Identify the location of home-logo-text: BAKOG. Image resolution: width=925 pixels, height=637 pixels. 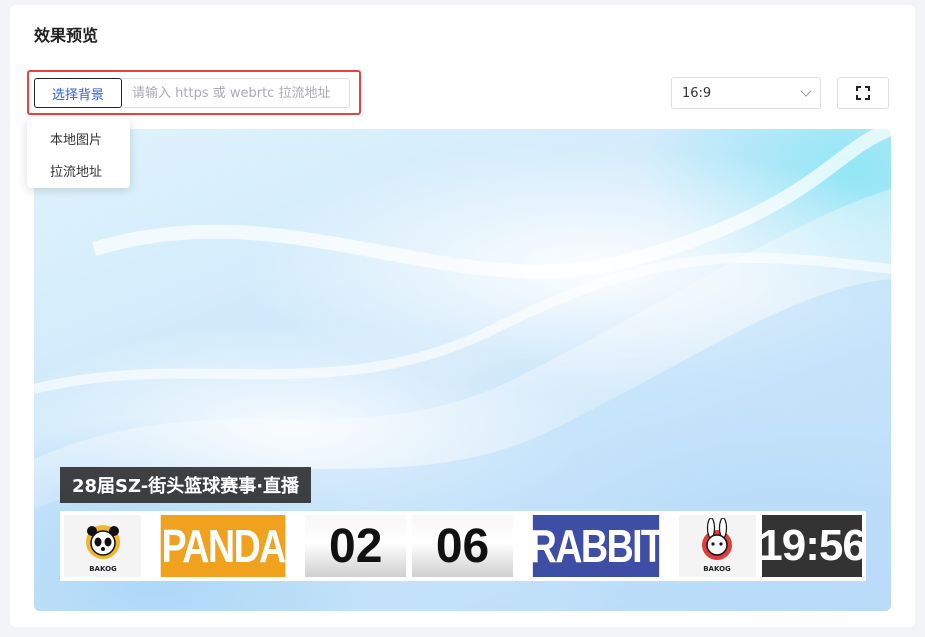
(103, 569).